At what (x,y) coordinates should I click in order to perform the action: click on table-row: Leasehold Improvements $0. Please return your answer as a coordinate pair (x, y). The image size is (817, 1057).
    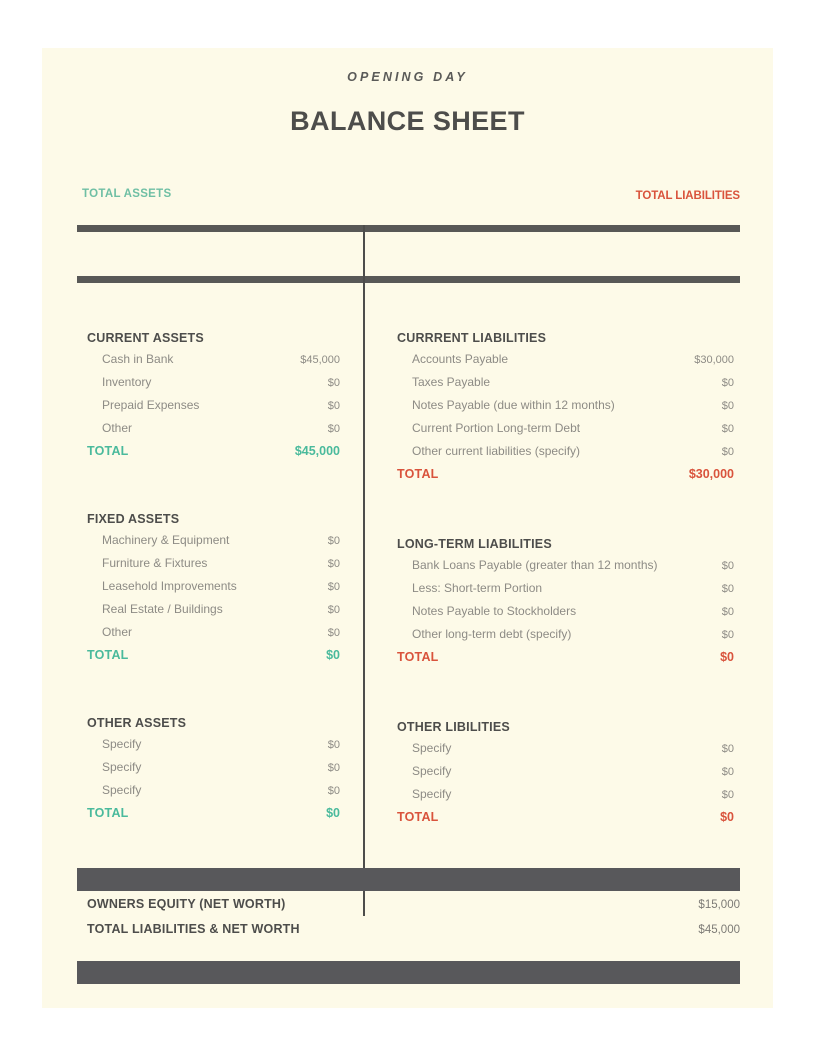
    Looking at the image, I should click on (213, 590).